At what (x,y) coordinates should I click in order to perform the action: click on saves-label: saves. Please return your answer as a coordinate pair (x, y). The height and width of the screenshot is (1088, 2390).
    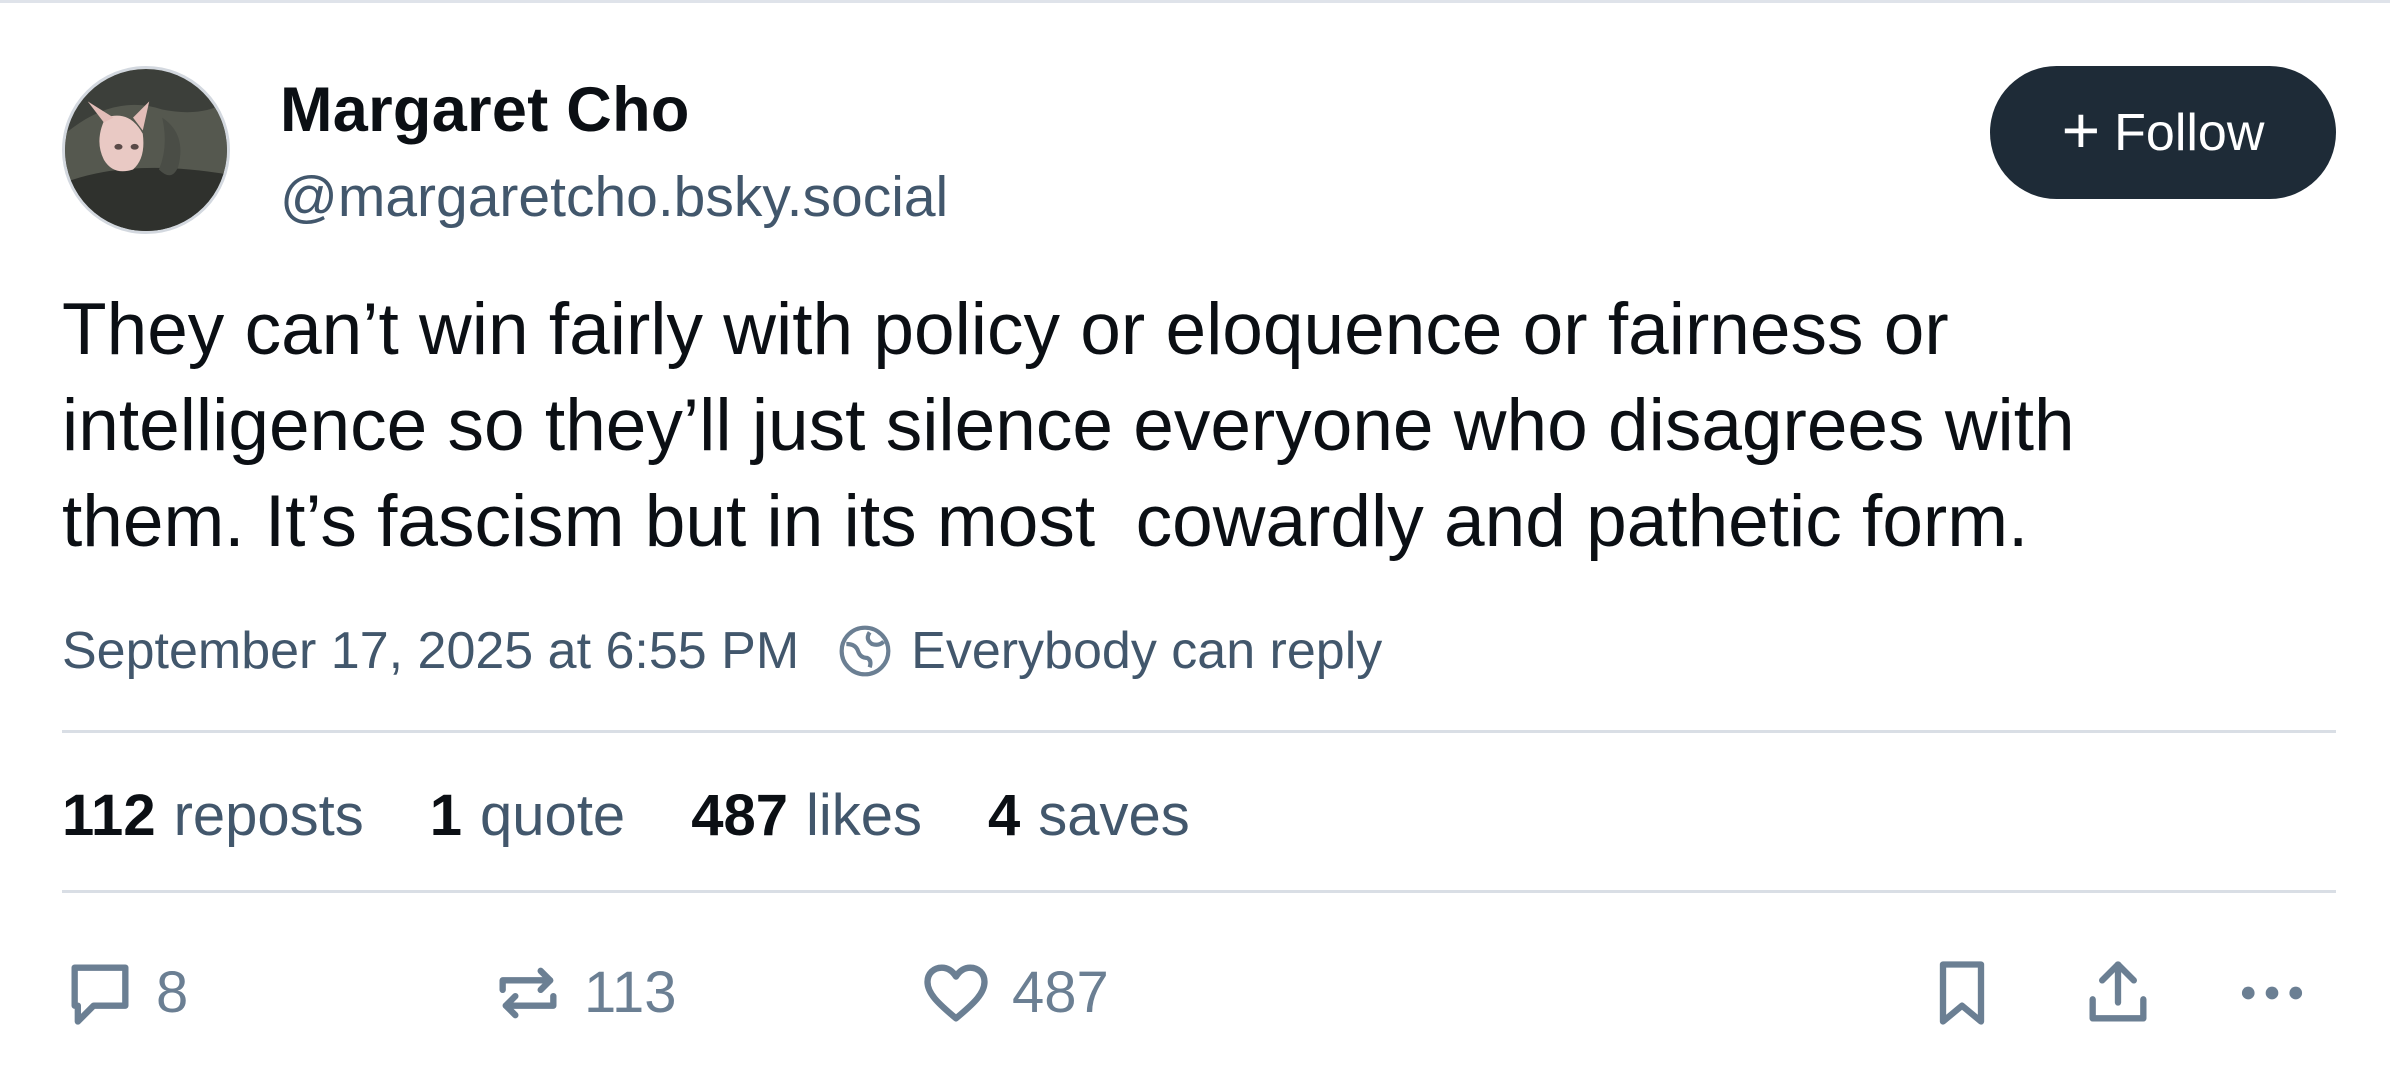
    Looking at the image, I should click on (1114, 815).